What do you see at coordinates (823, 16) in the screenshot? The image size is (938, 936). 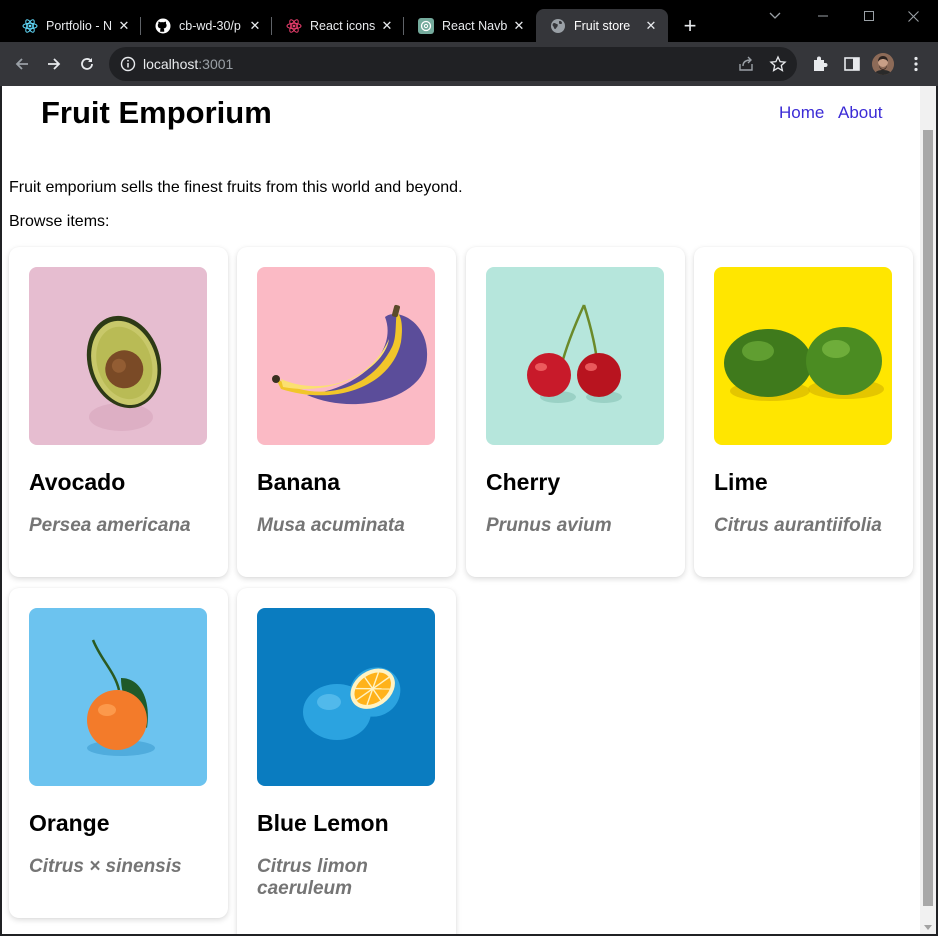 I see `minimize-icon` at bounding box center [823, 16].